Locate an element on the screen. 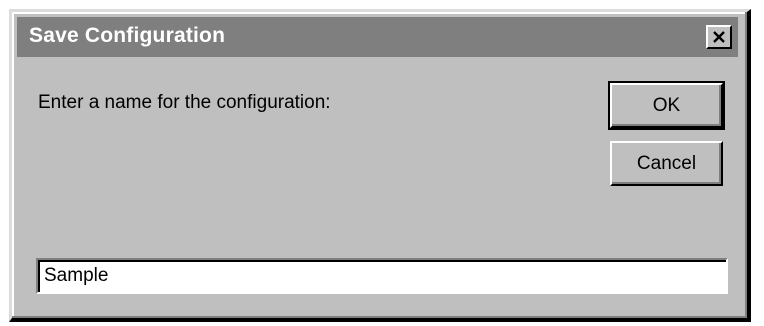 Image resolution: width=764 pixels, height=326 pixels. ok-button: OK is located at coordinates (666, 105).